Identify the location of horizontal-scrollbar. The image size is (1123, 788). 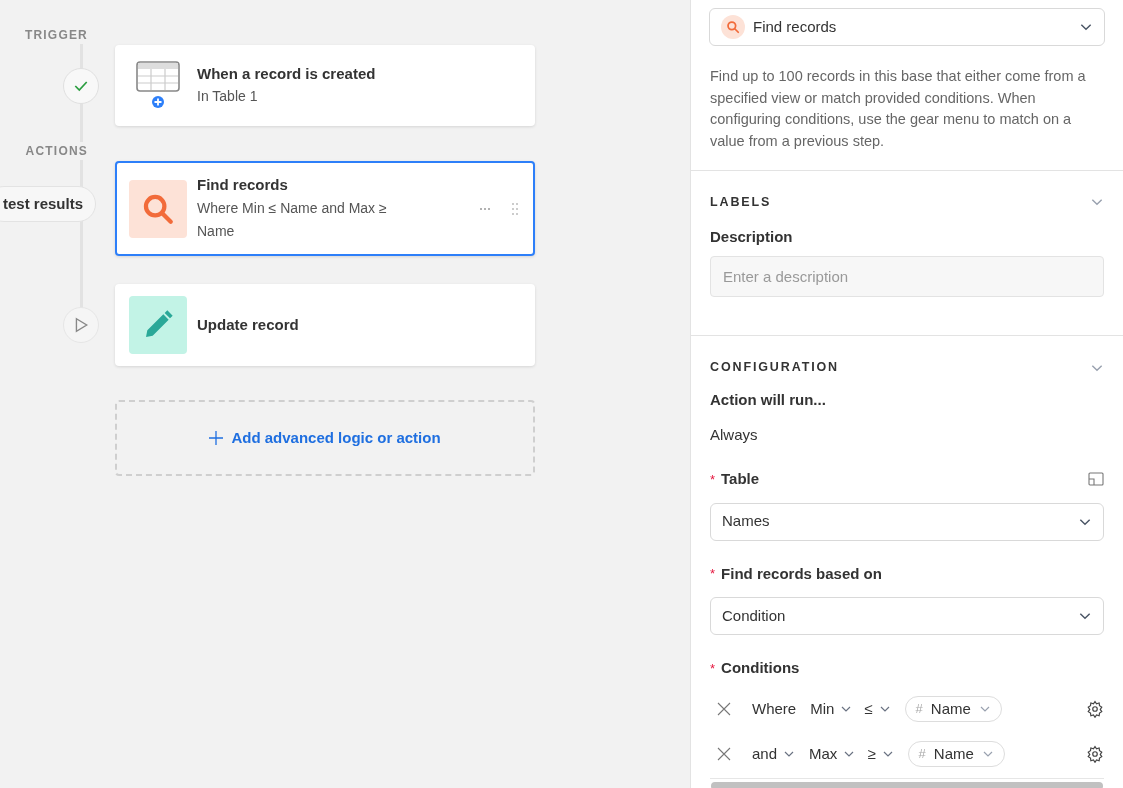
(907, 784).